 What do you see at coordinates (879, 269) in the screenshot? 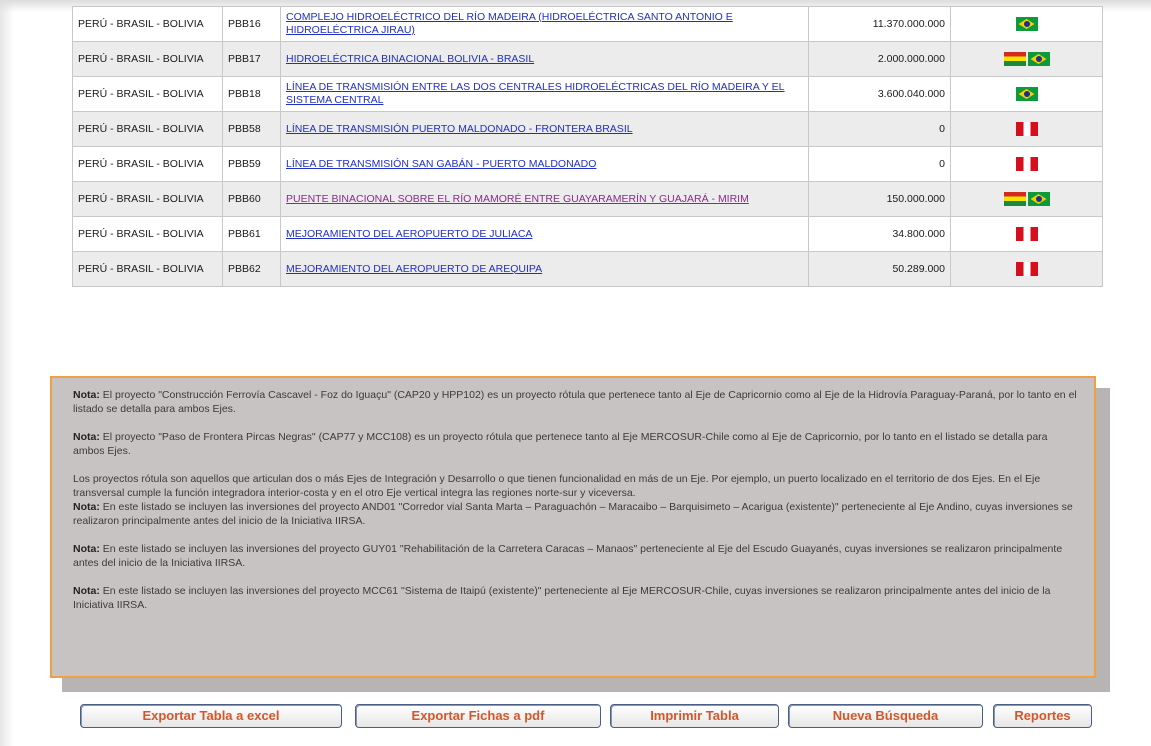
I see `investment-amount-cell: 50.289.000` at bounding box center [879, 269].